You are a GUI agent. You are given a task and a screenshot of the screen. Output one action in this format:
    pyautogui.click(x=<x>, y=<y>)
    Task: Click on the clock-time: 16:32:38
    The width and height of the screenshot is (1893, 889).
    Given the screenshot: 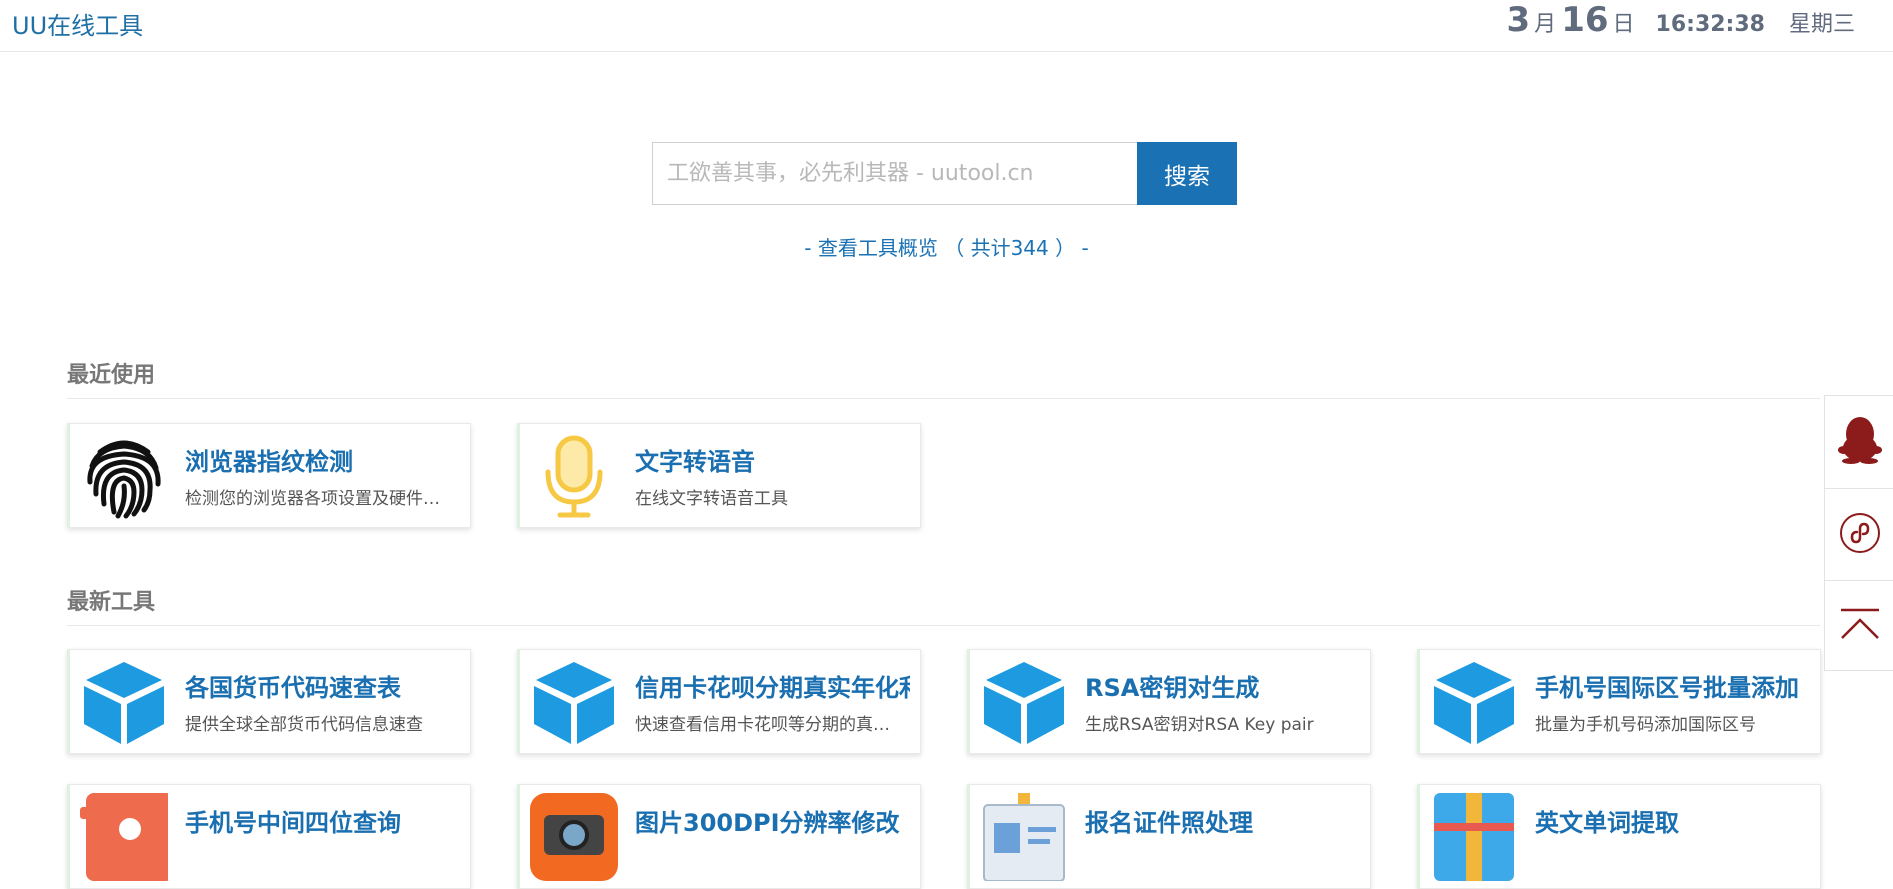 What is the action you would take?
    pyautogui.click(x=1710, y=24)
    